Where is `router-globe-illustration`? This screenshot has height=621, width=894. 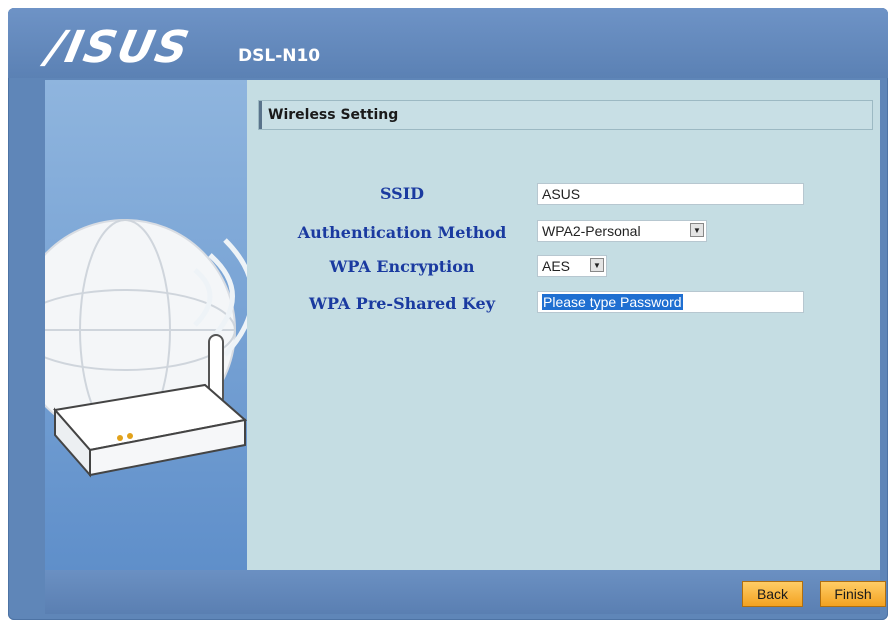
router-globe-illustration is located at coordinates (146, 348).